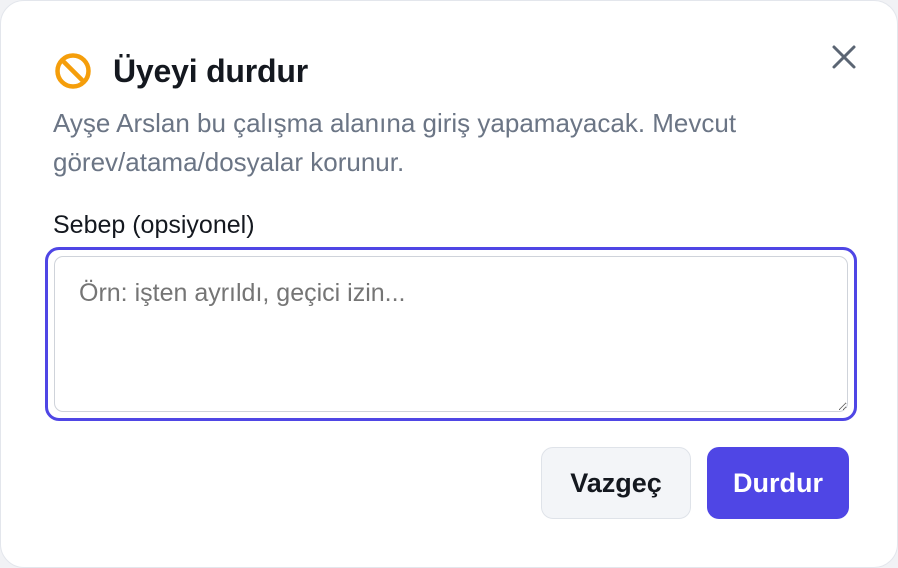  I want to click on reason-label: Sebep (opsiyonel), so click(154, 225).